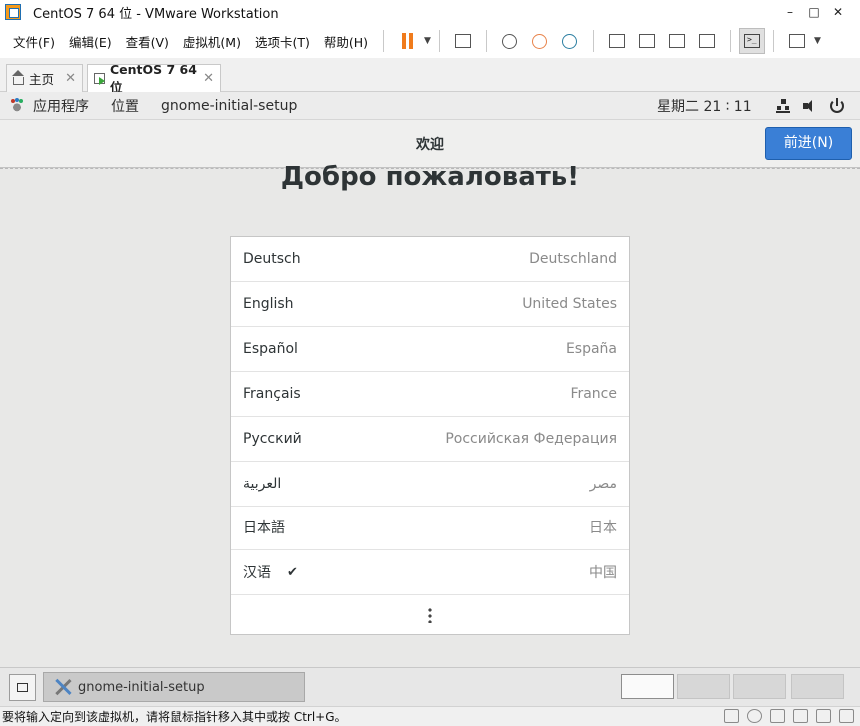 Image resolution: width=860 pixels, height=726 pixels. I want to click on language-row-chinese: 汉语 ✔ 中国, so click(430, 572).